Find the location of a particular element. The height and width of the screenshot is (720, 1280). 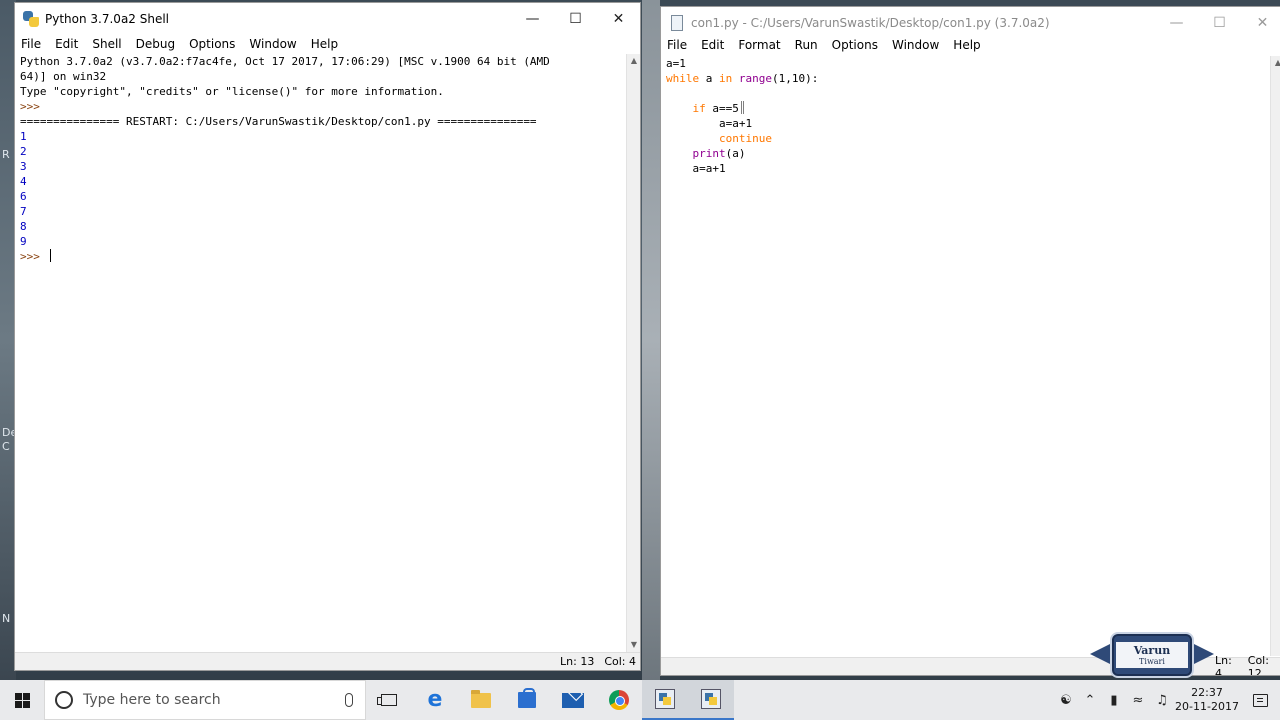

file-explorer-button is located at coordinates (481, 700).